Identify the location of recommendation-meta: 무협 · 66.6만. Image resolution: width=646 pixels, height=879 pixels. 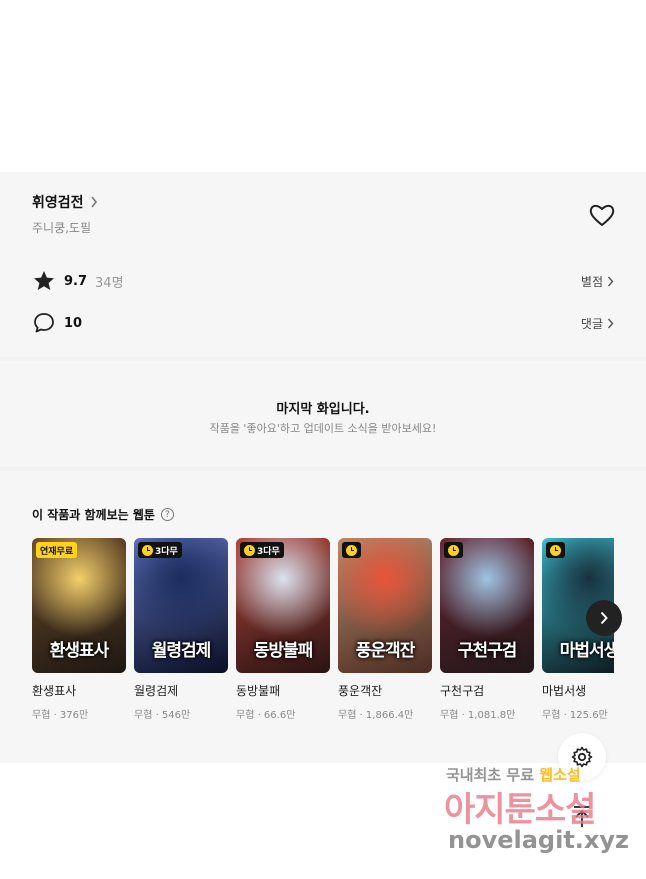
(266, 715).